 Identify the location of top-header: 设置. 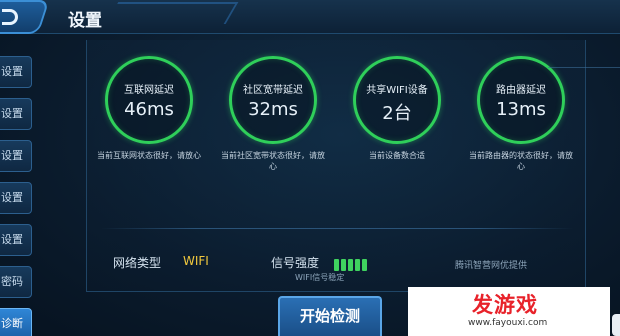
(310, 17).